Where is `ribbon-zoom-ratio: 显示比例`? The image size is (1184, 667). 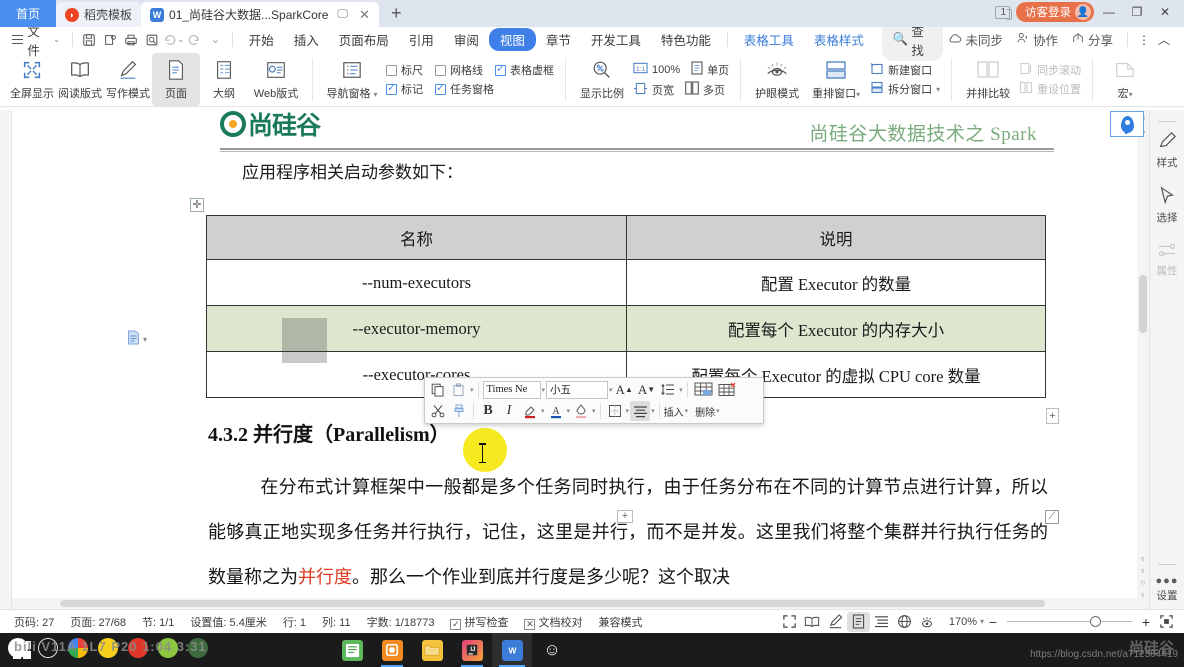
ribbon-zoom-ratio: 显示比例 is located at coordinates (602, 79).